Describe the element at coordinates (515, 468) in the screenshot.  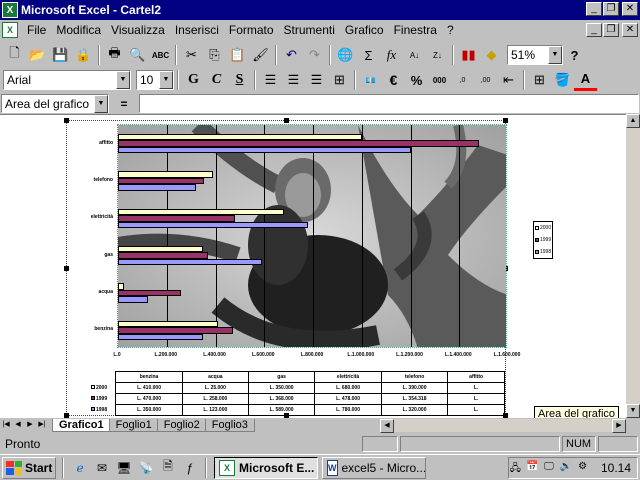
I see `network-icon: 🖧` at that location.